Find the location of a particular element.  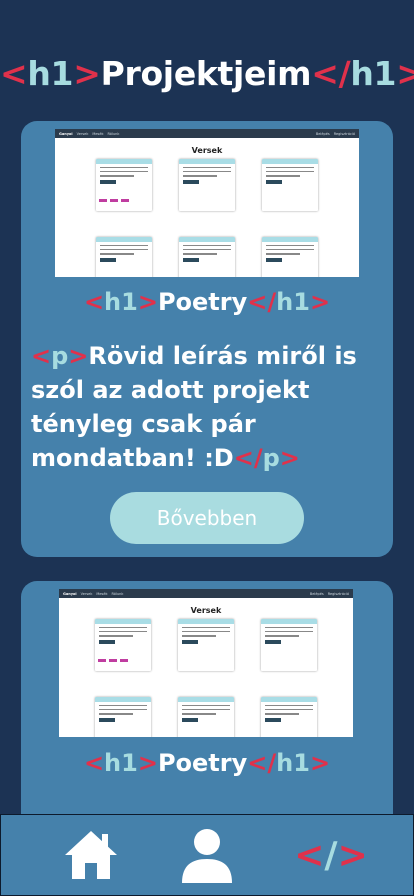

user-icon is located at coordinates (207, 856).